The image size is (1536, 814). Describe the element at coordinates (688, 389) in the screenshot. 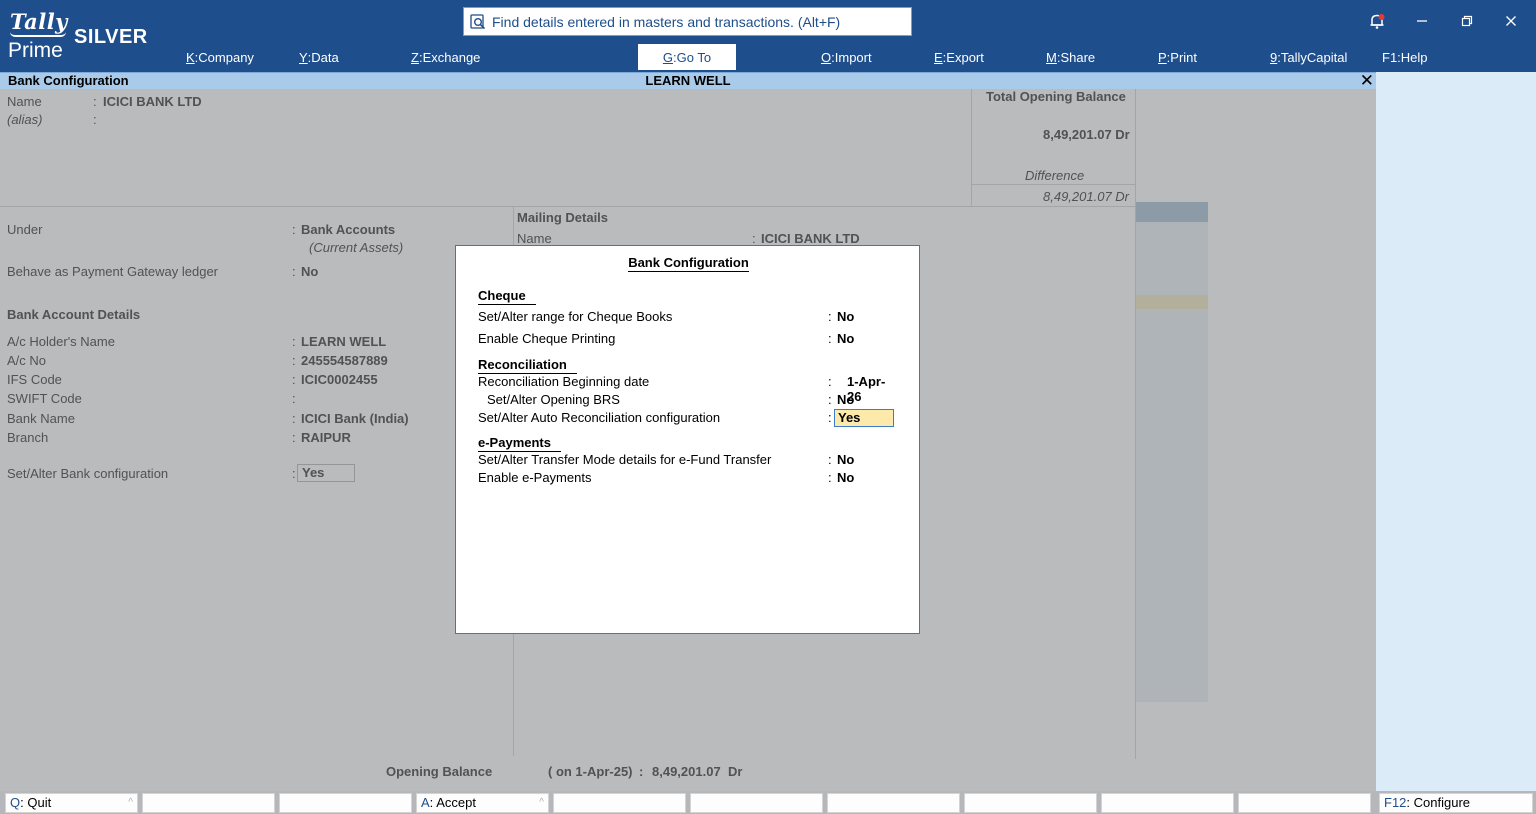

I see `recon-date-row: Reconciliation Beginning date : 1-Apr-26` at that location.